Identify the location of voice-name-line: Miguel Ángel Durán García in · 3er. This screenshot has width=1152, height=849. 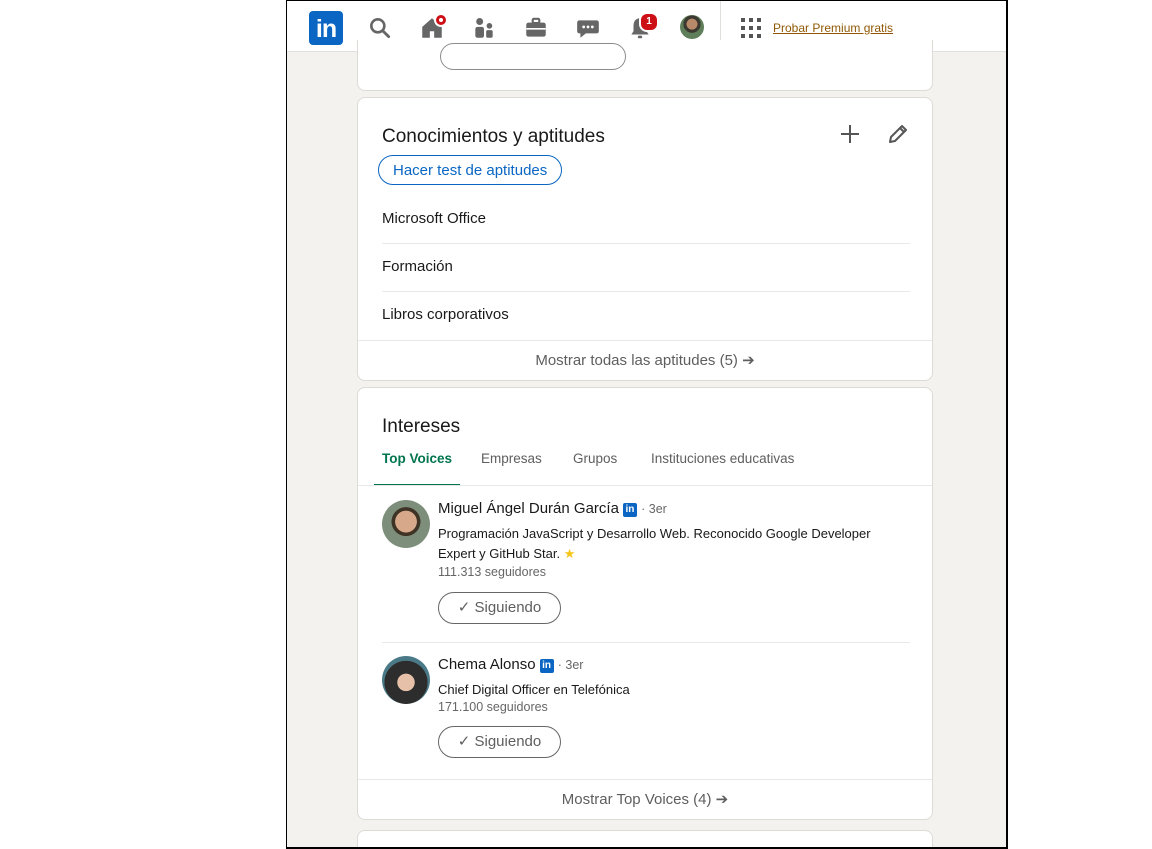
(552, 508).